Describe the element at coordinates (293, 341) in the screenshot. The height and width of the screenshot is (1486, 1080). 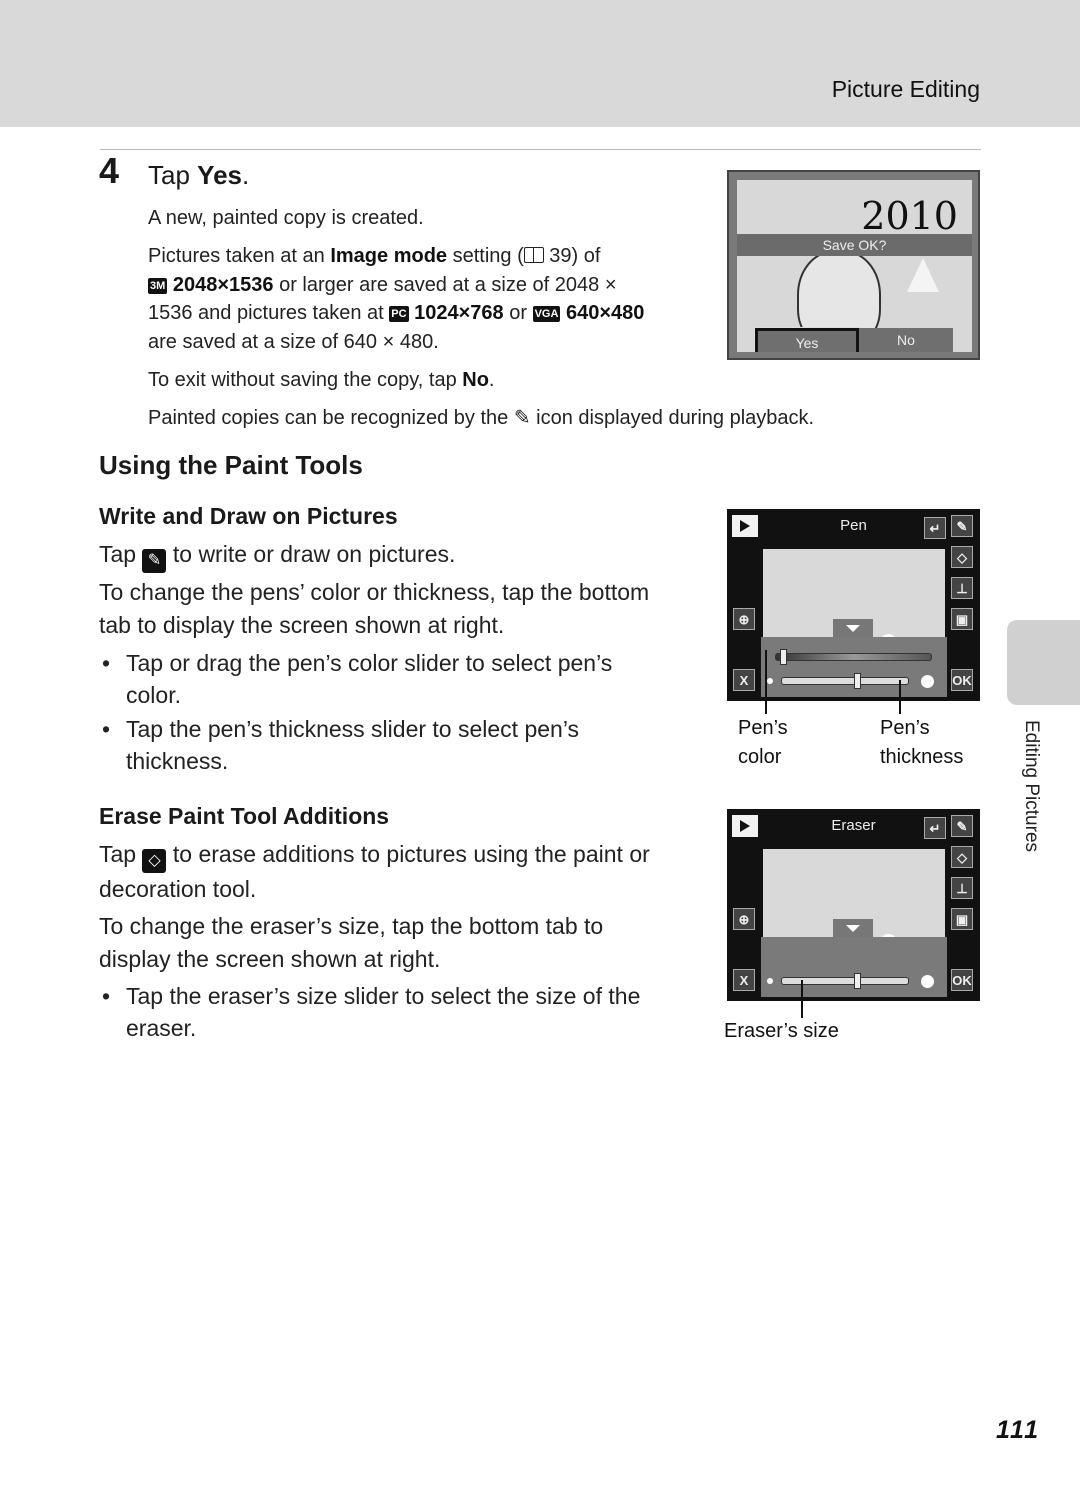
I see `text: are saved at a size of 640 × 480.` at that location.